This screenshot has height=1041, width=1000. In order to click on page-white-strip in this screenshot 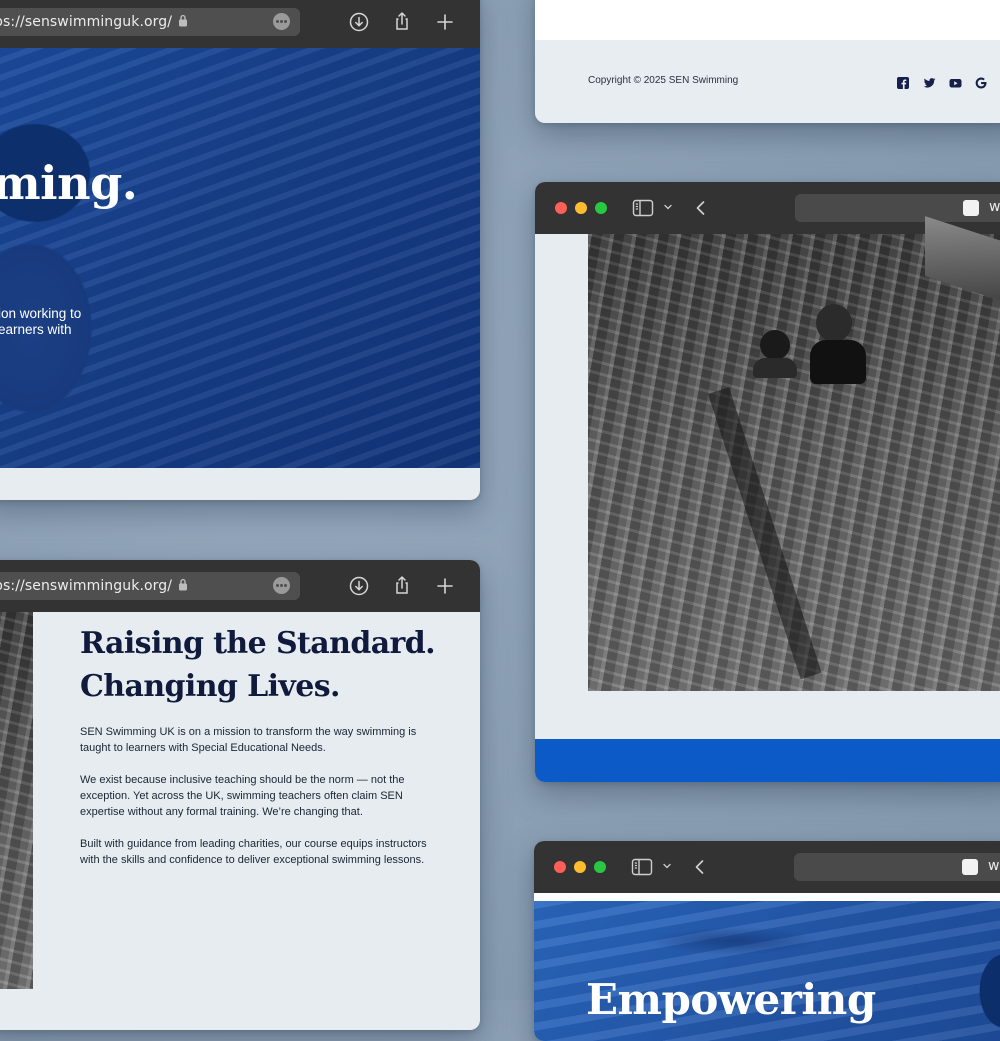, I will do `click(767, 897)`.